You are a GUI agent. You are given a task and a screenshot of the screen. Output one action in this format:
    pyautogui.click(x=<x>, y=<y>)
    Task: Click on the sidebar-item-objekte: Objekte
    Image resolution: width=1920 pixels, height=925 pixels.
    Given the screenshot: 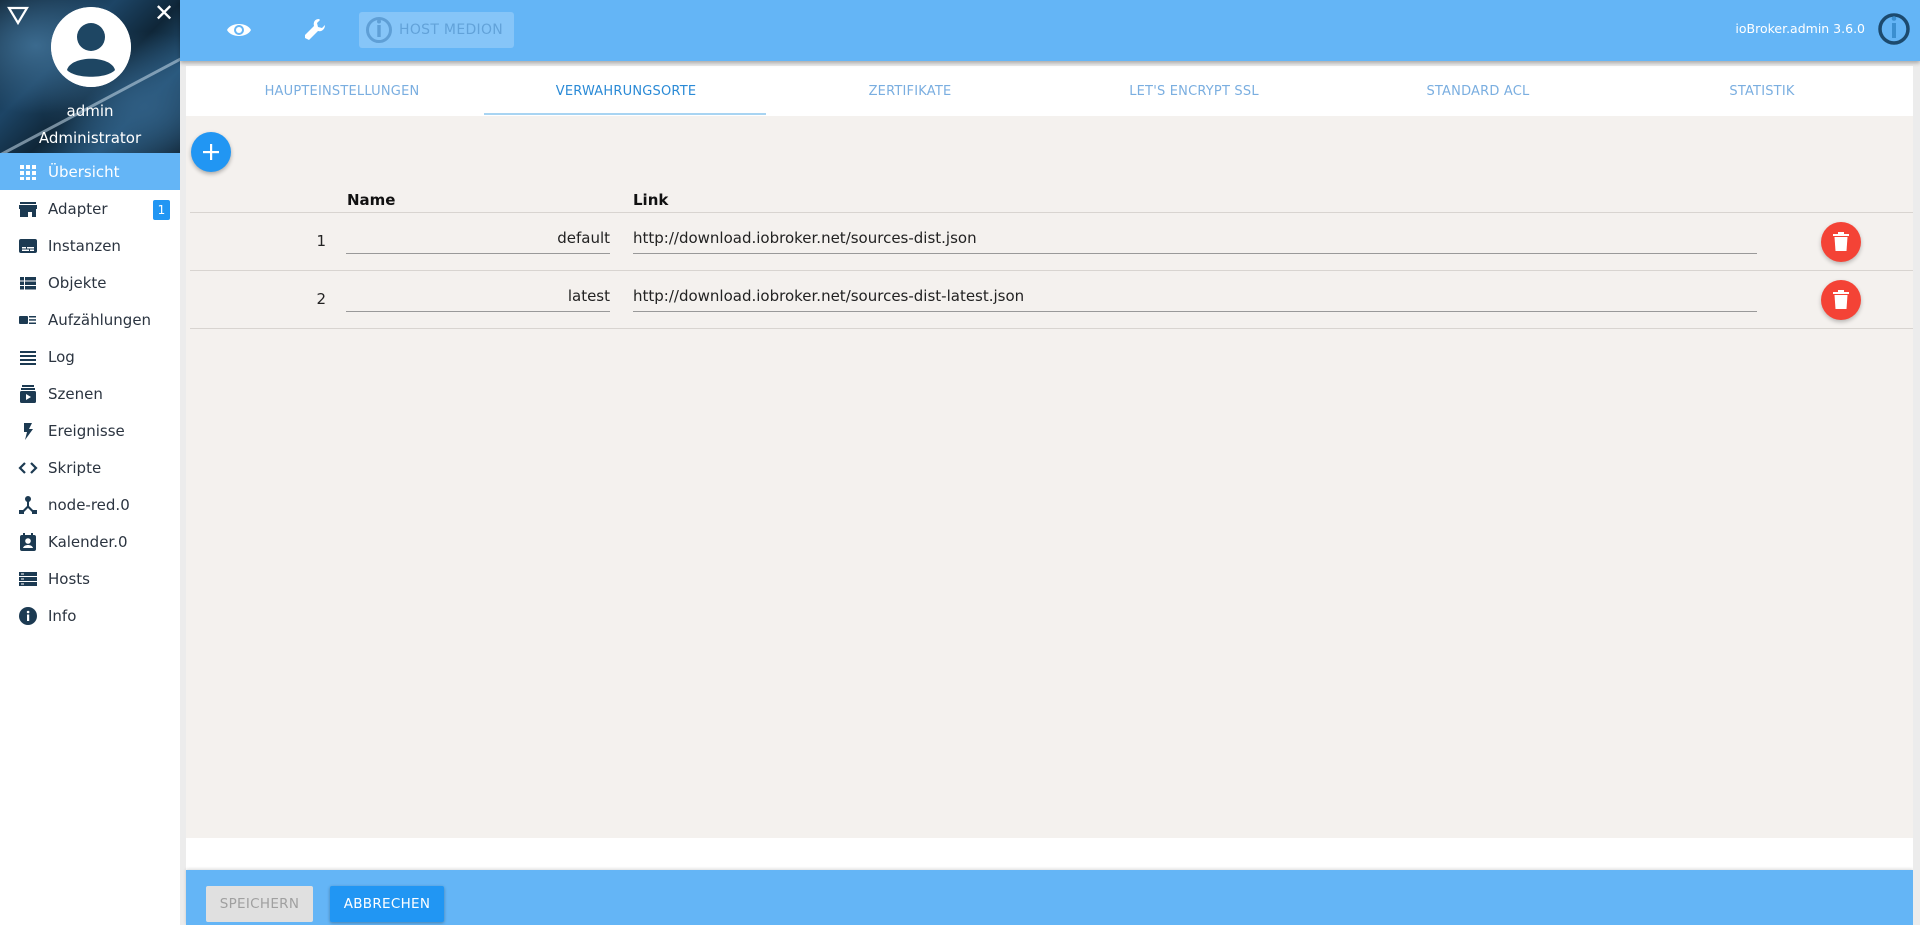 What is the action you would take?
    pyautogui.click(x=90, y=282)
    